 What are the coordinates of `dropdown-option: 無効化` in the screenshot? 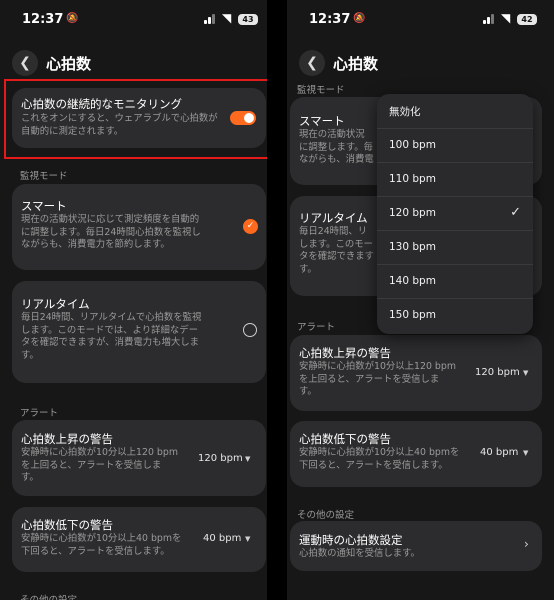 It's located at (455, 111).